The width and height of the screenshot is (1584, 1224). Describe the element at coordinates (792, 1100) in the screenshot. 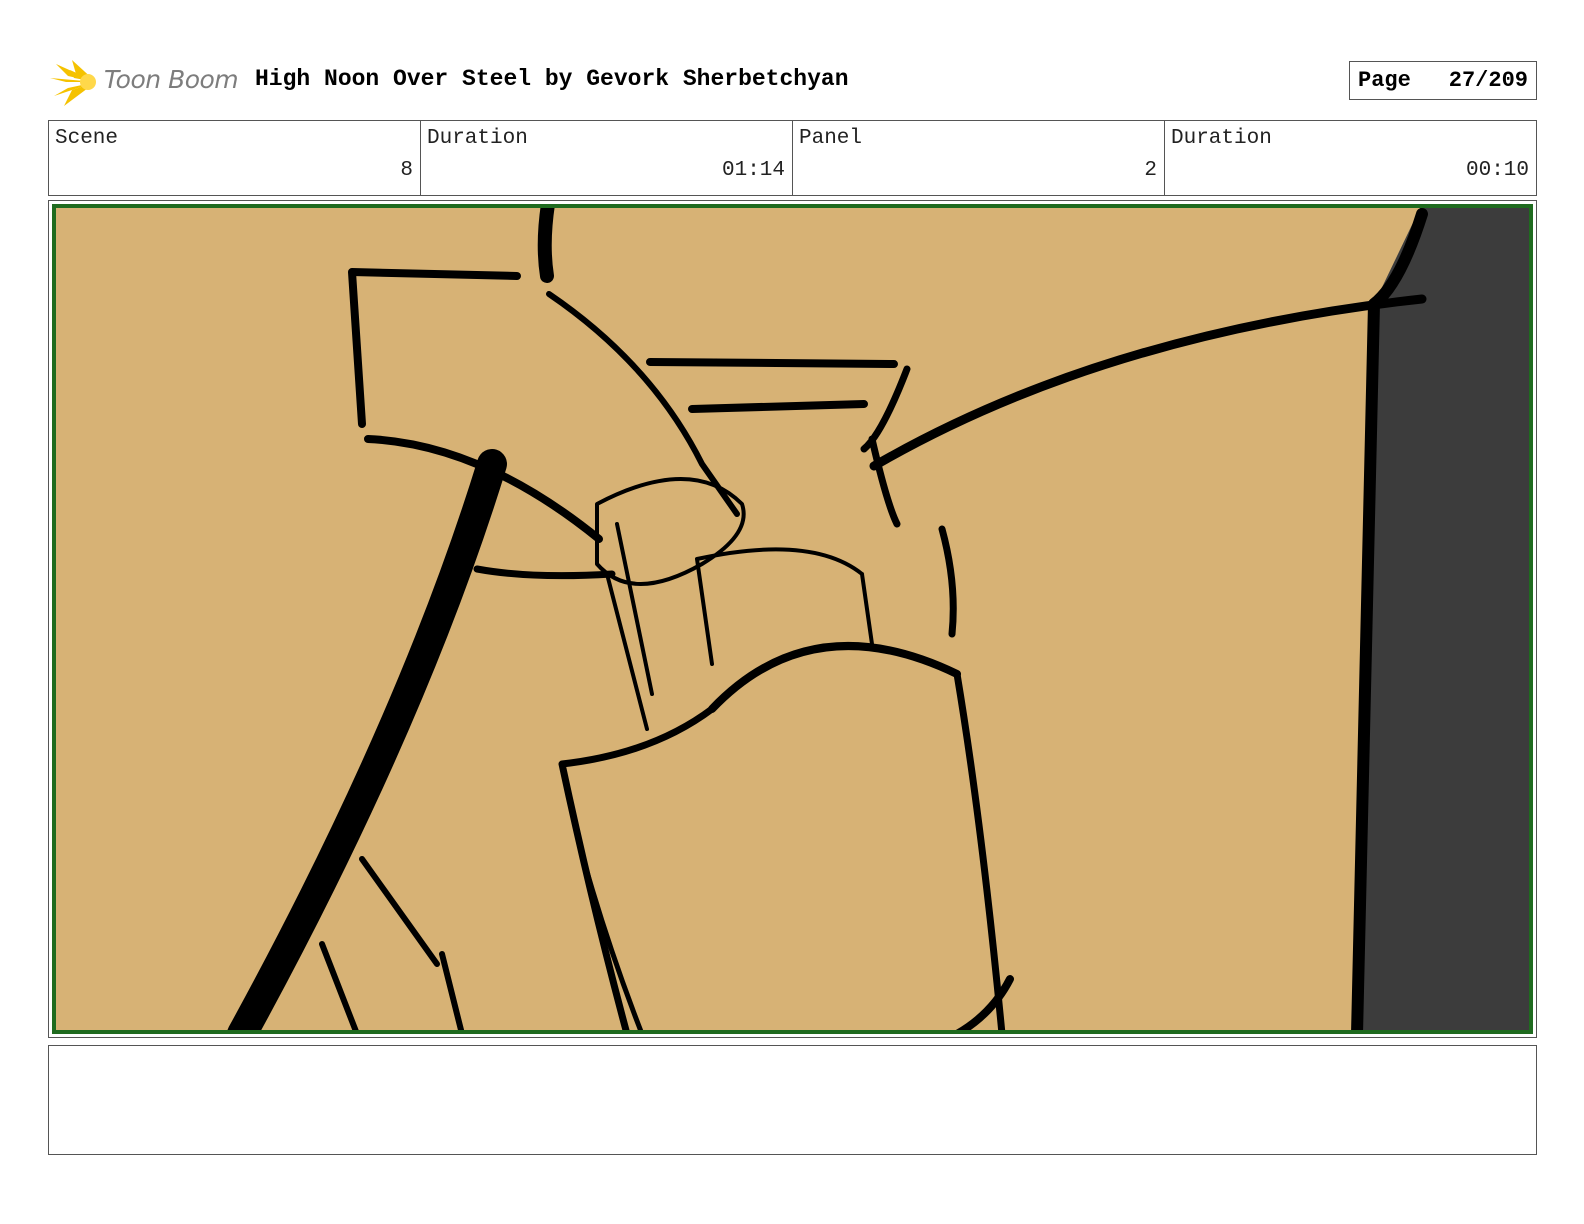

I see `panel-notes-box` at that location.